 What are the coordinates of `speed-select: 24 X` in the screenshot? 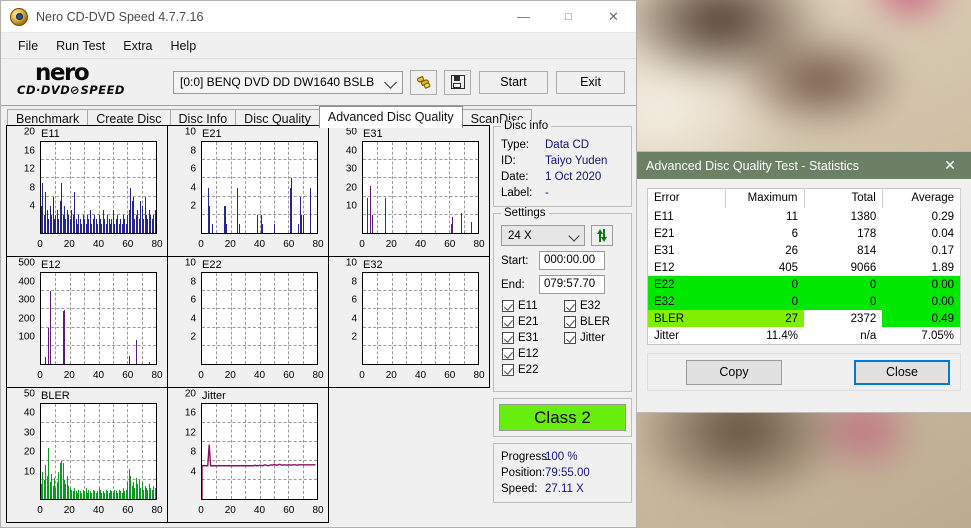 It's located at (543, 235).